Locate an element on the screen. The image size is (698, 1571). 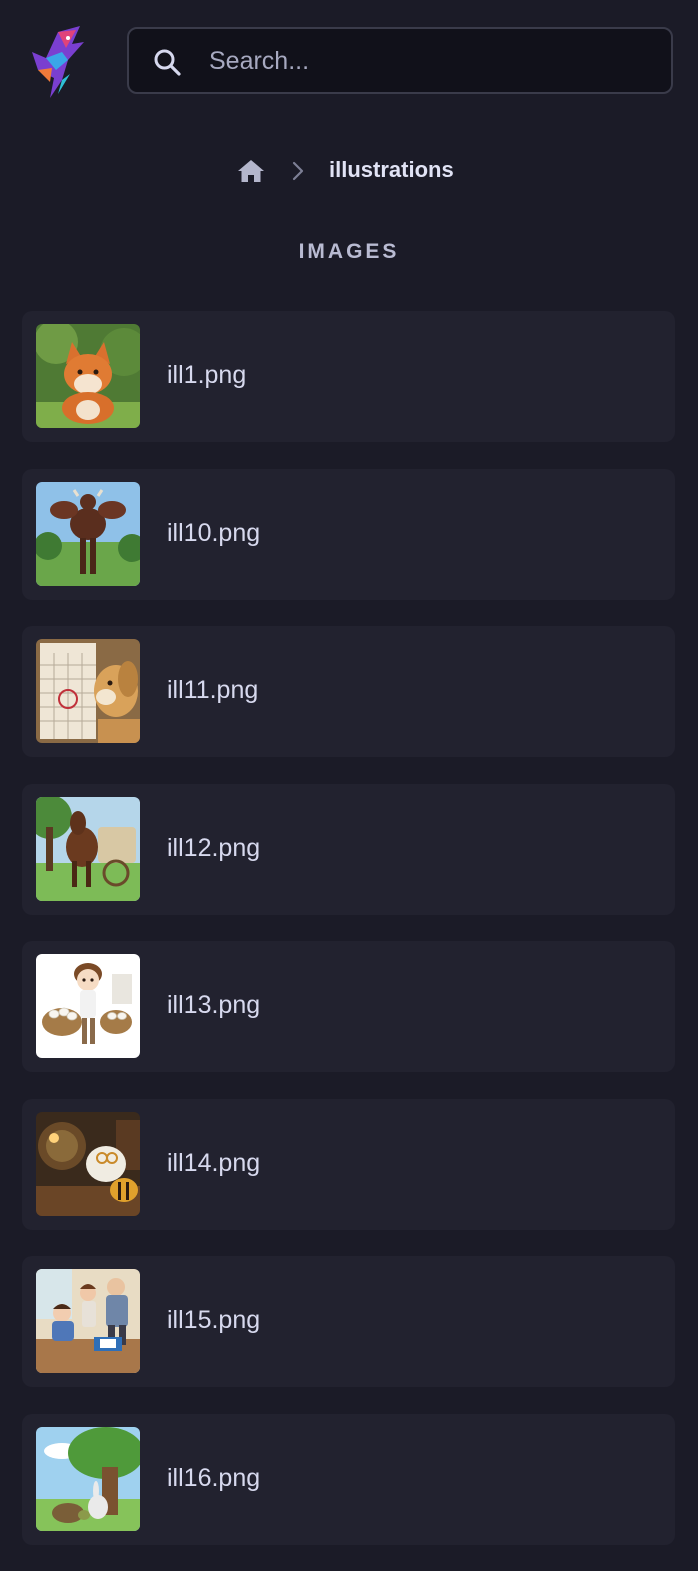
file-item: ill14.png is located at coordinates (348, 1164).